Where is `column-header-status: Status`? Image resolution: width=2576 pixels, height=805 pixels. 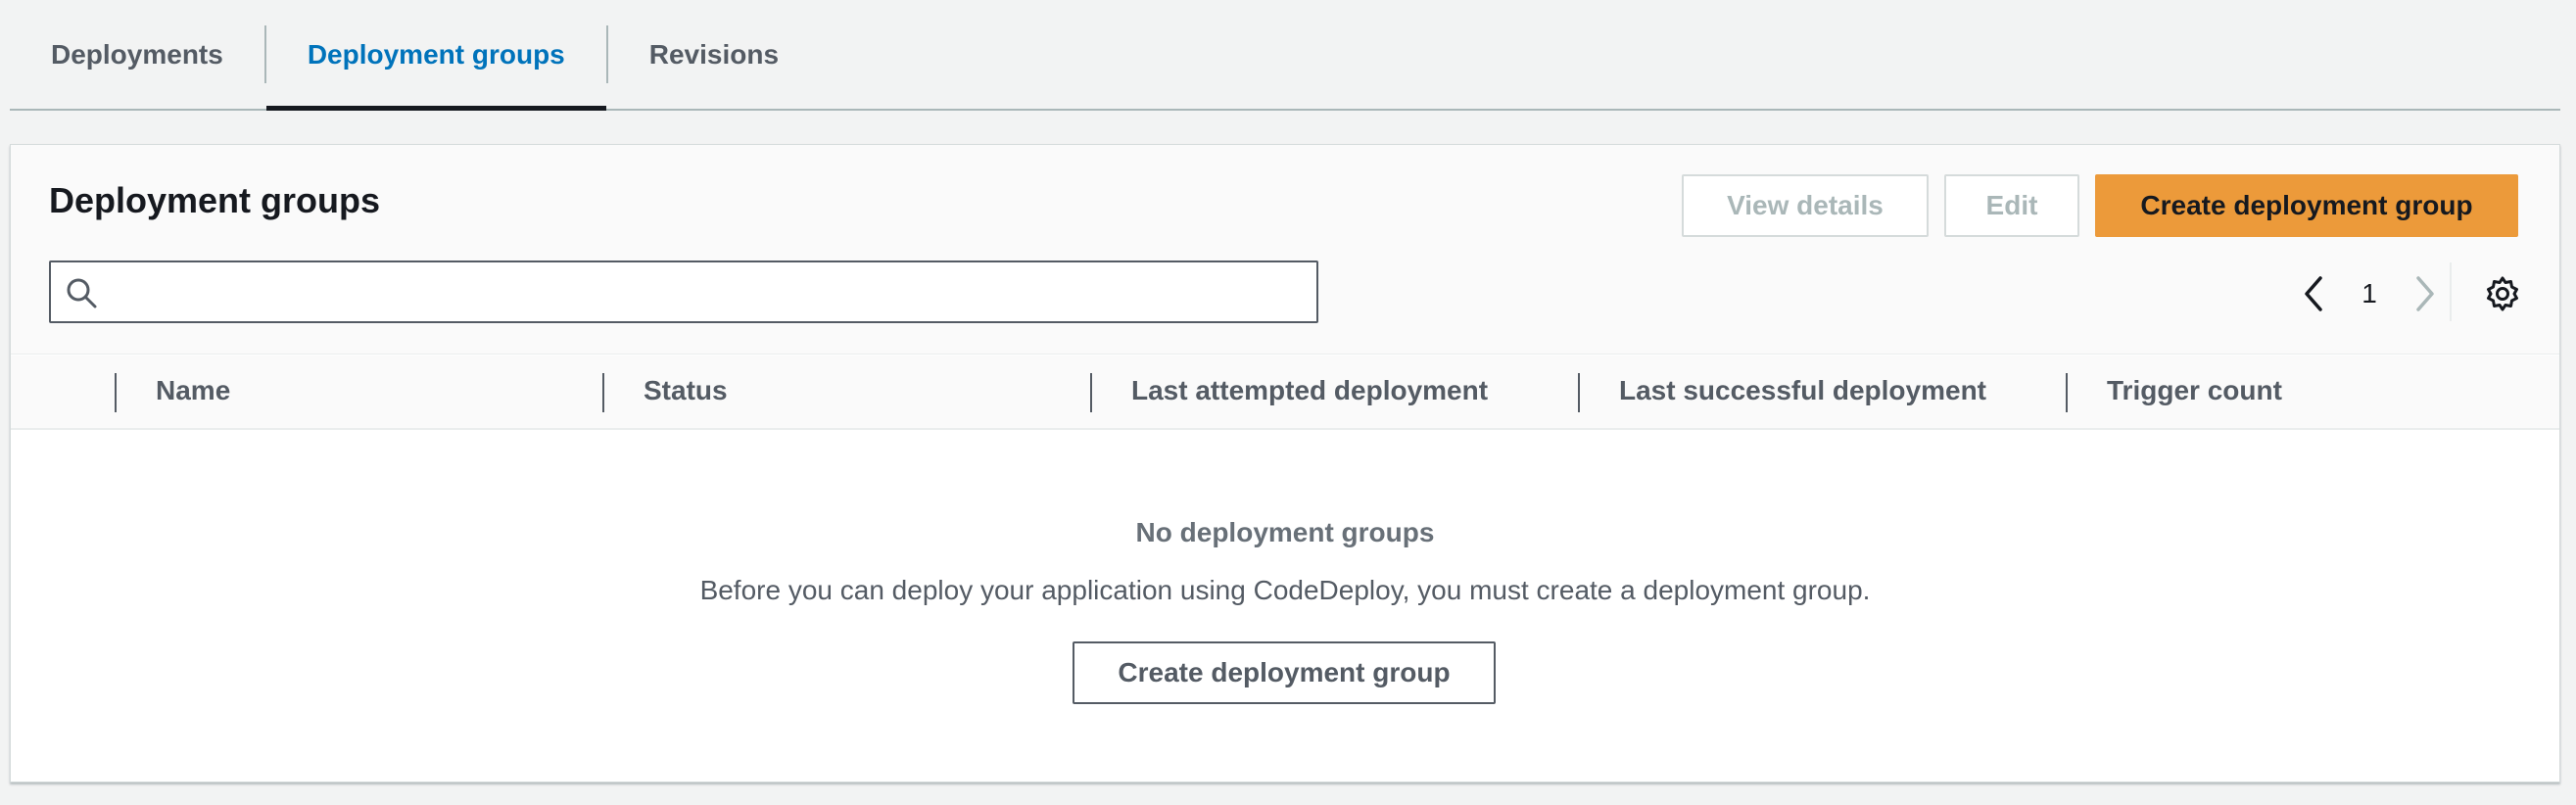
column-header-status: Status is located at coordinates (686, 390).